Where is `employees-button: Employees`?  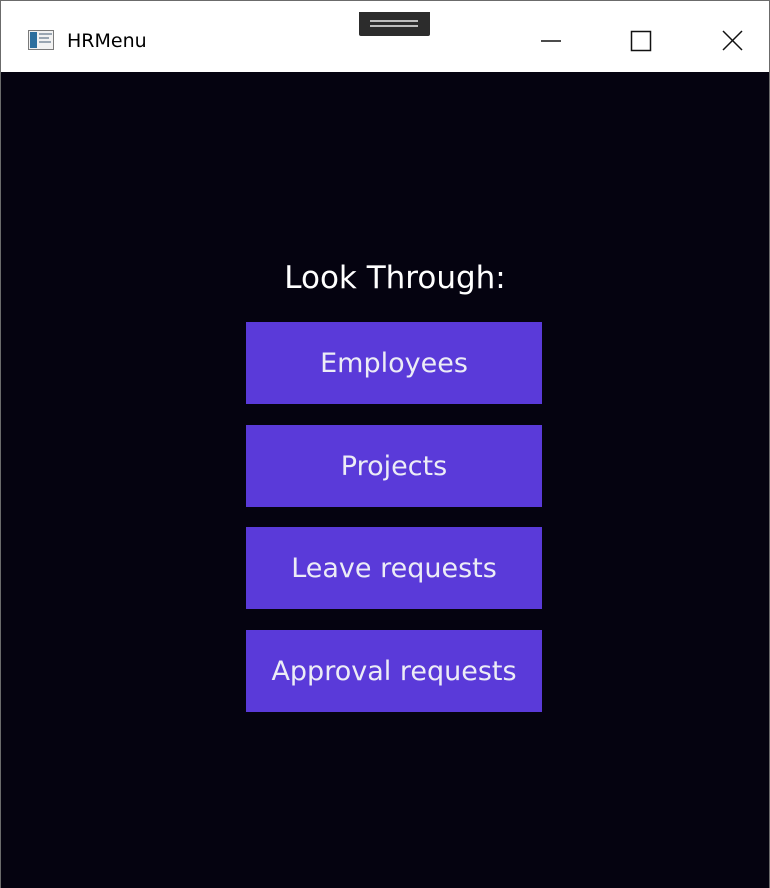 employees-button: Employees is located at coordinates (394, 363).